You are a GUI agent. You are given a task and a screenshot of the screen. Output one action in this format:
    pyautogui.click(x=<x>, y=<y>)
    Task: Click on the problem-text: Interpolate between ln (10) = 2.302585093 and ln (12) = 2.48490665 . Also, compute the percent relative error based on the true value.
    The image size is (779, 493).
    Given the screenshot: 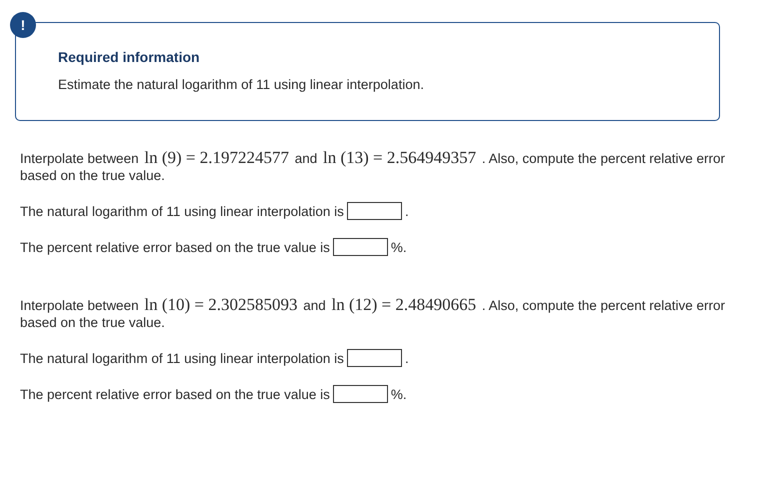 What is the action you would take?
    pyautogui.click(x=373, y=313)
    